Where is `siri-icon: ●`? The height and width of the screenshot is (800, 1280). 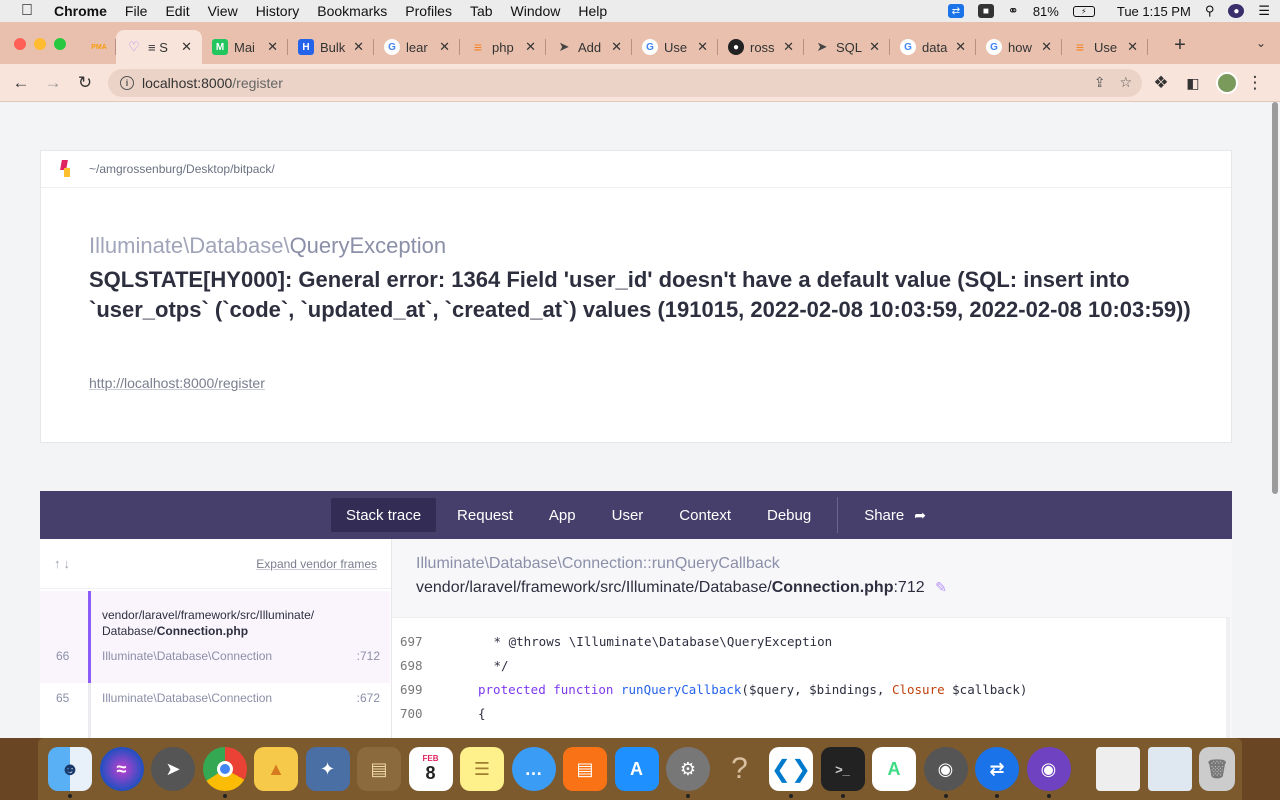 siri-icon: ● is located at coordinates (1236, 11).